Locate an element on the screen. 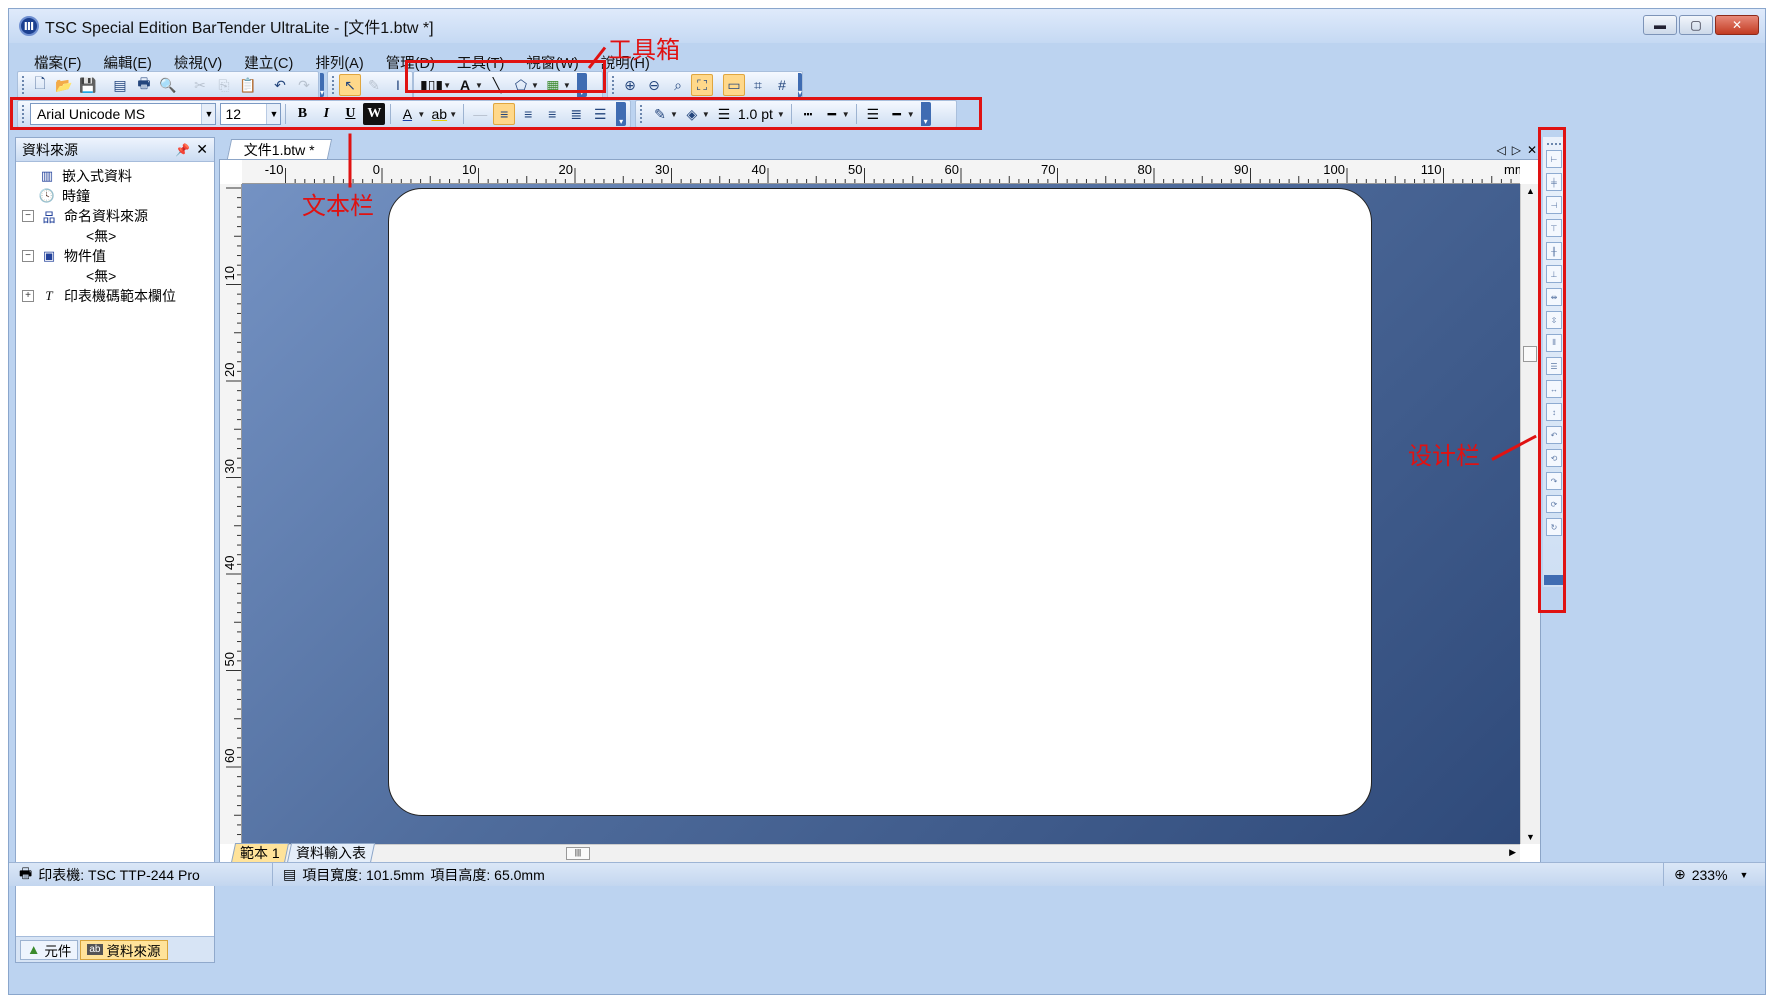 The image size is (1766, 995). status-printer: 🖶 印表機: TSC TTP-244 Pro is located at coordinates (141, 874).